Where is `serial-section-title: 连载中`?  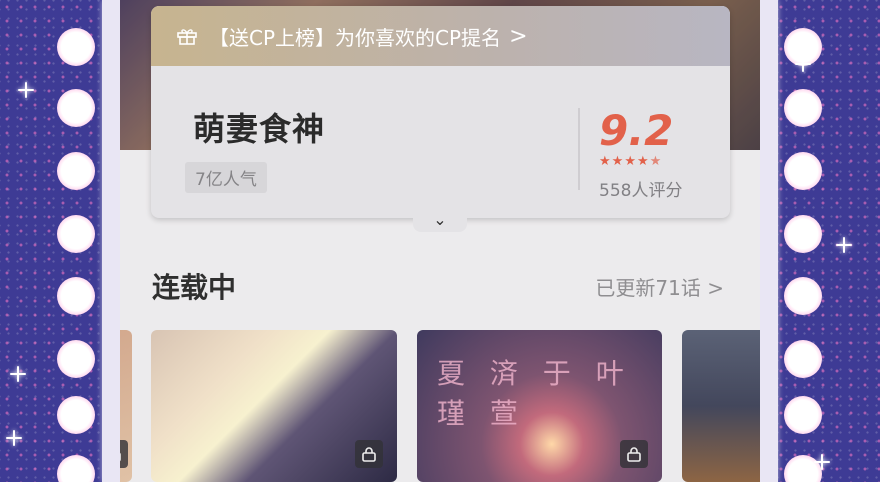 serial-section-title: 连载中 is located at coordinates (194, 287).